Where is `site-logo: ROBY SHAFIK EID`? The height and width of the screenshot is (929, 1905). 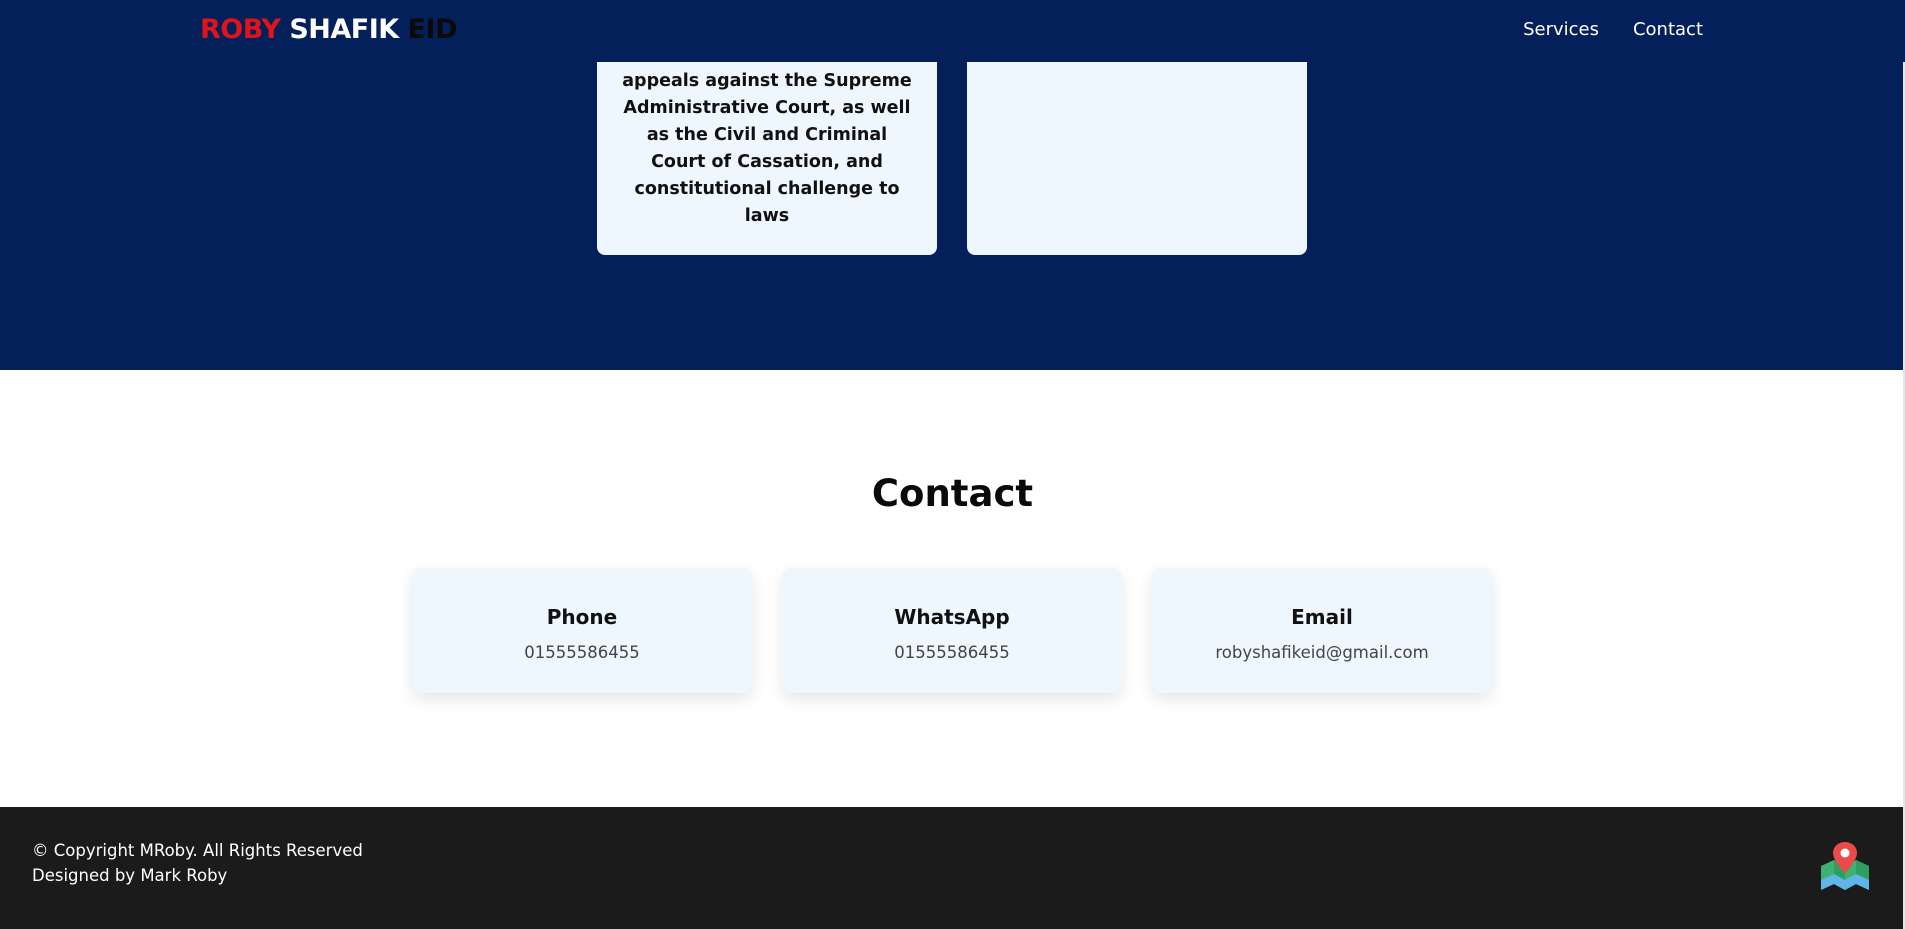
site-logo: ROBY SHAFIK EID is located at coordinates (328, 29).